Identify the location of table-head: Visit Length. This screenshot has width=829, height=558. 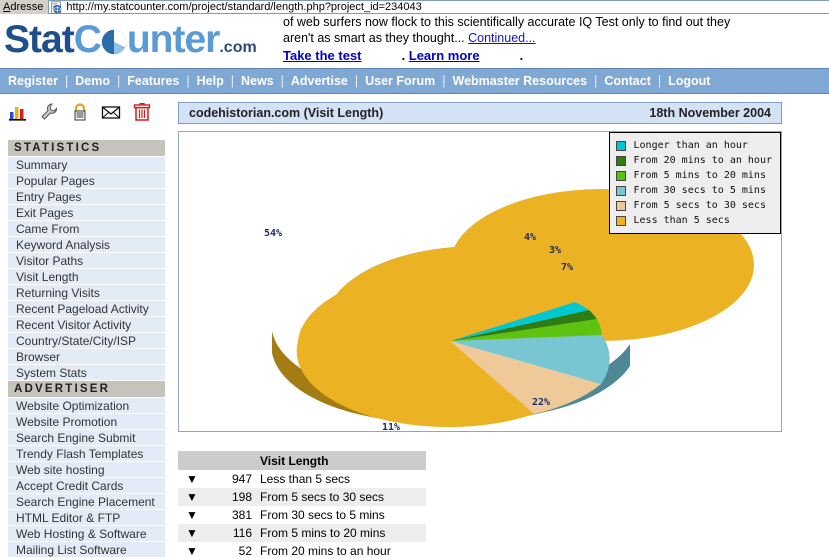
(302, 460).